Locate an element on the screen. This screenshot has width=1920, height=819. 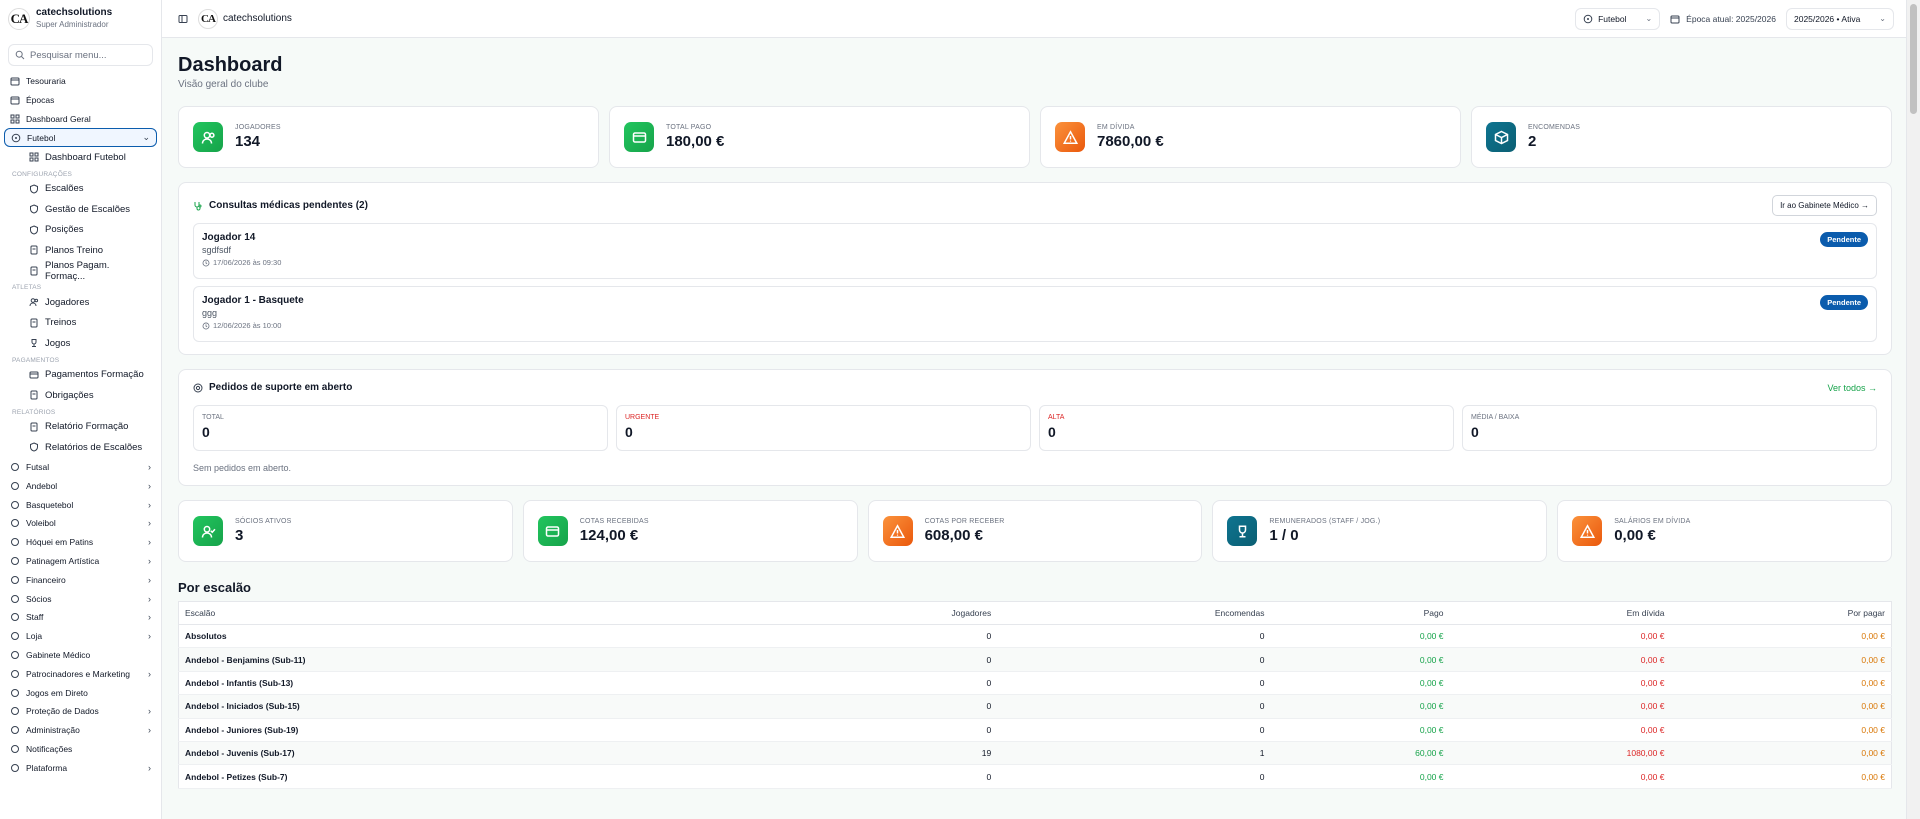
table-cell: 1 is located at coordinates (1134, 753).